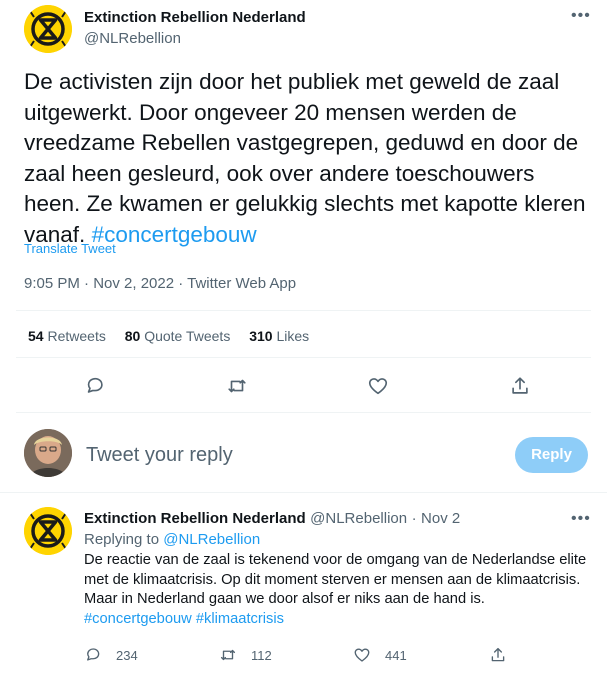 The image size is (607, 682). What do you see at coordinates (67, 336) in the screenshot?
I see `retweets-stat: 54 Retweets` at bounding box center [67, 336].